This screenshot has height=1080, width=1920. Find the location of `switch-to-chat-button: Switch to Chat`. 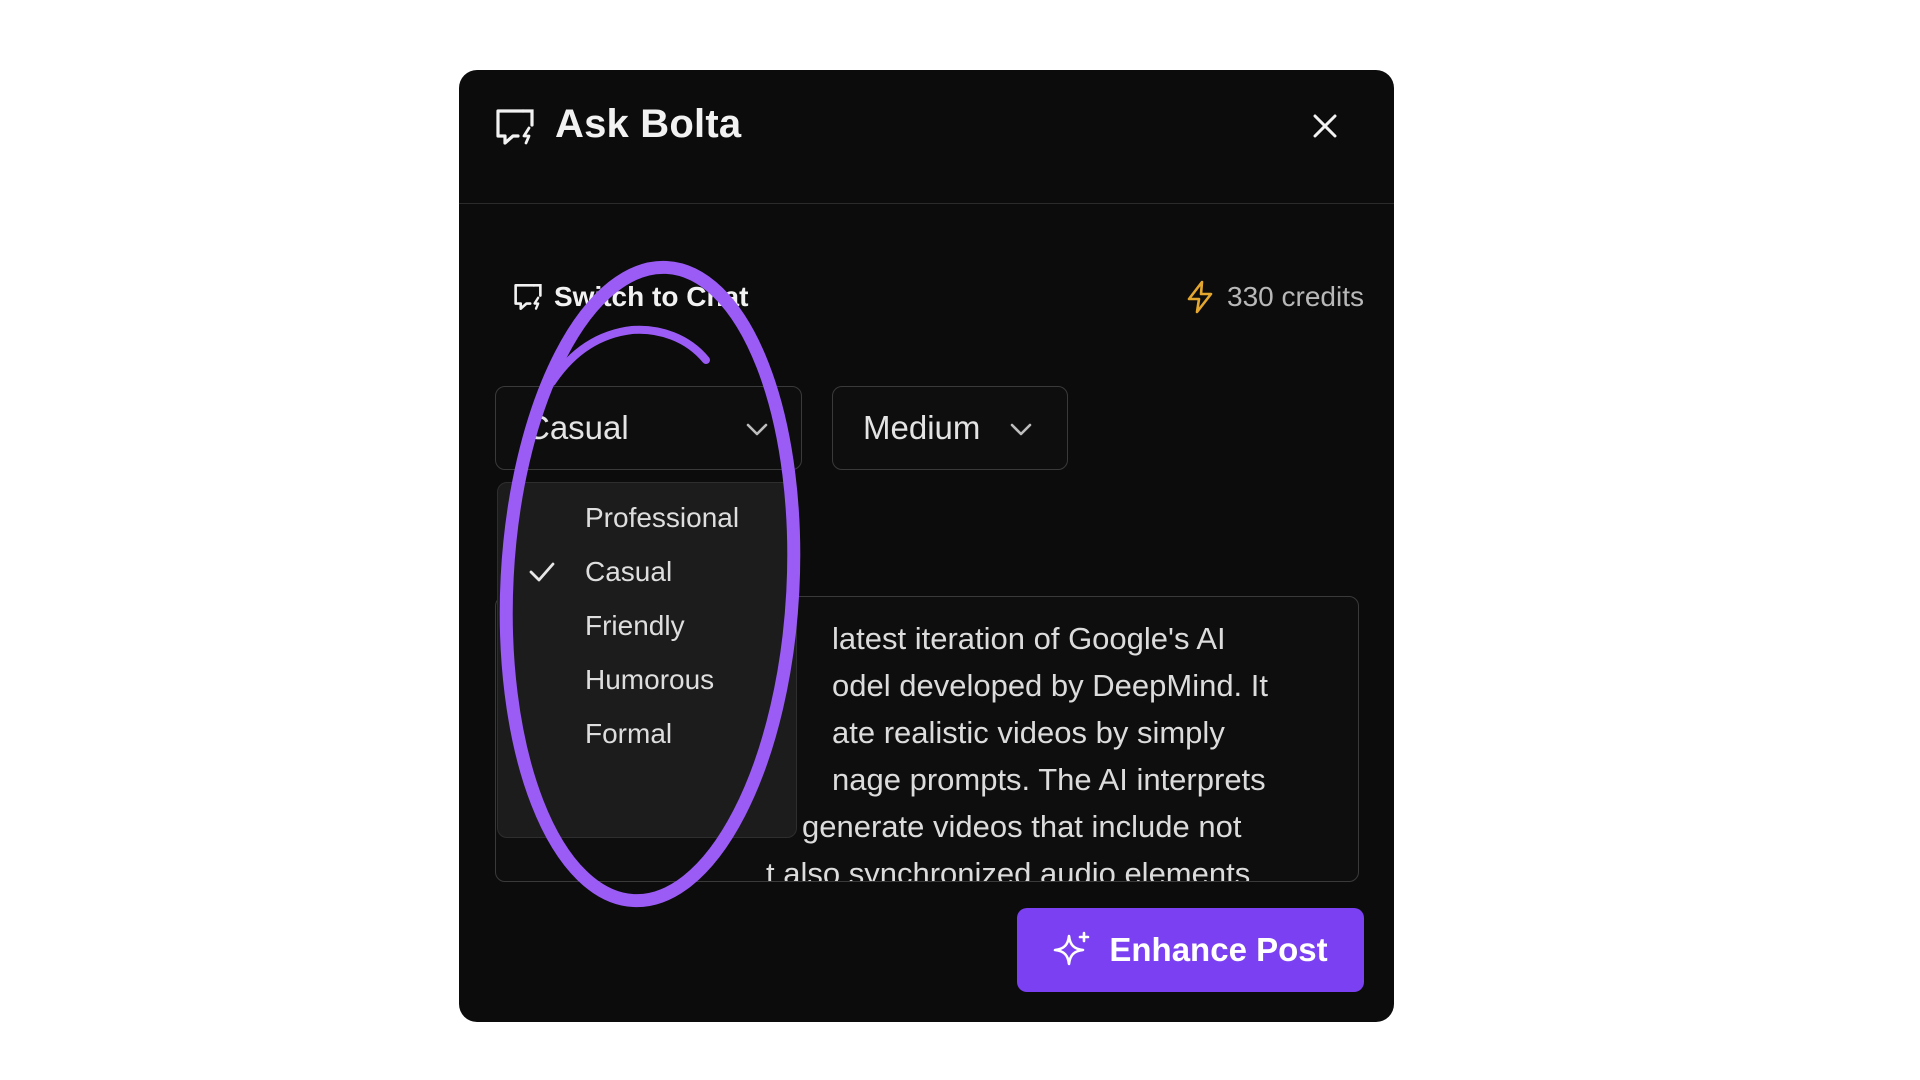

switch-to-chat-button: Switch to Chat is located at coordinates (630, 297).